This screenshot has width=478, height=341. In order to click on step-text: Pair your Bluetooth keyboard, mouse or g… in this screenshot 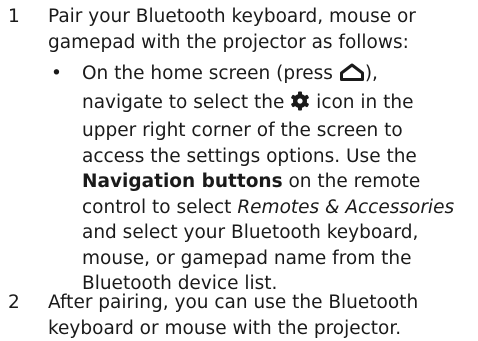, I will do `click(260, 29)`.